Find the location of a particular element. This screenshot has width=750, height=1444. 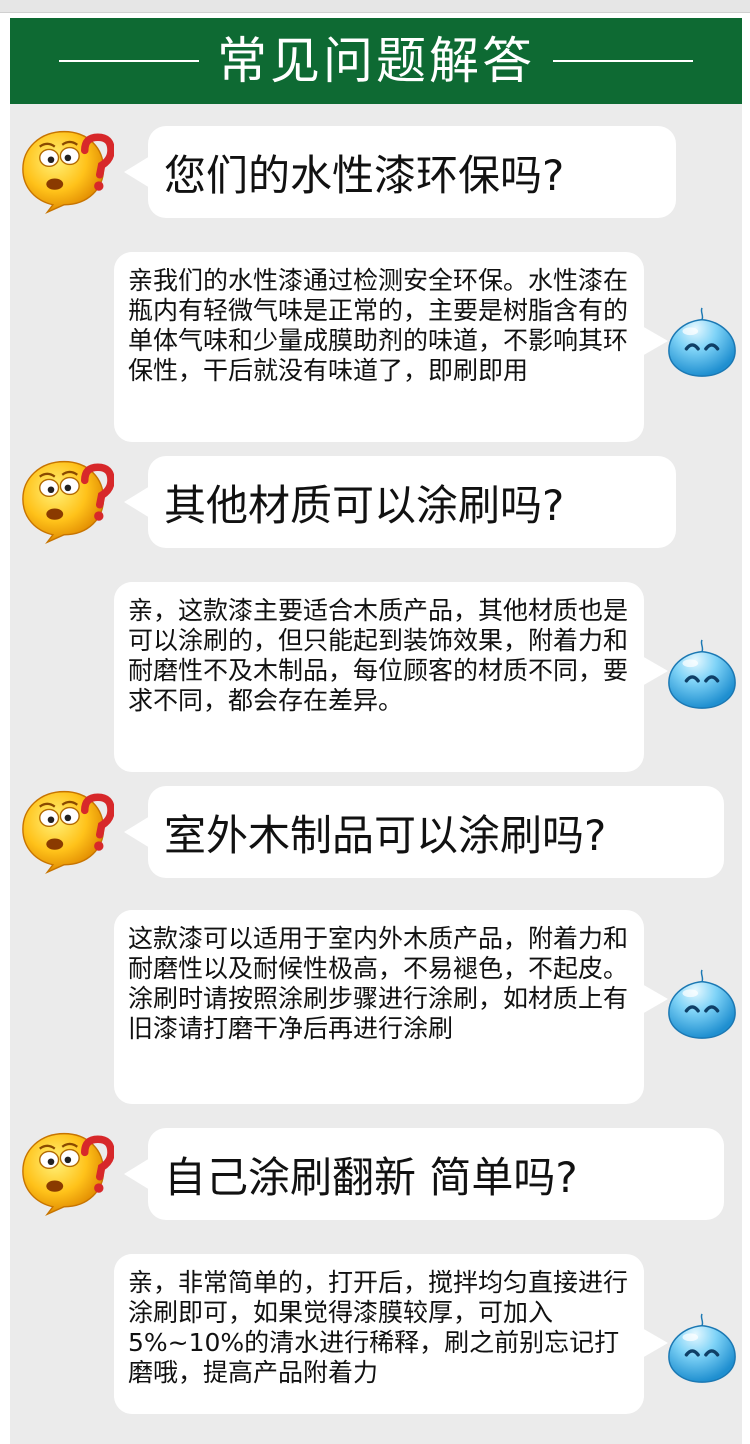

question-text-4: 自己涂刷翻新 简单吗? is located at coordinates (371, 1177).